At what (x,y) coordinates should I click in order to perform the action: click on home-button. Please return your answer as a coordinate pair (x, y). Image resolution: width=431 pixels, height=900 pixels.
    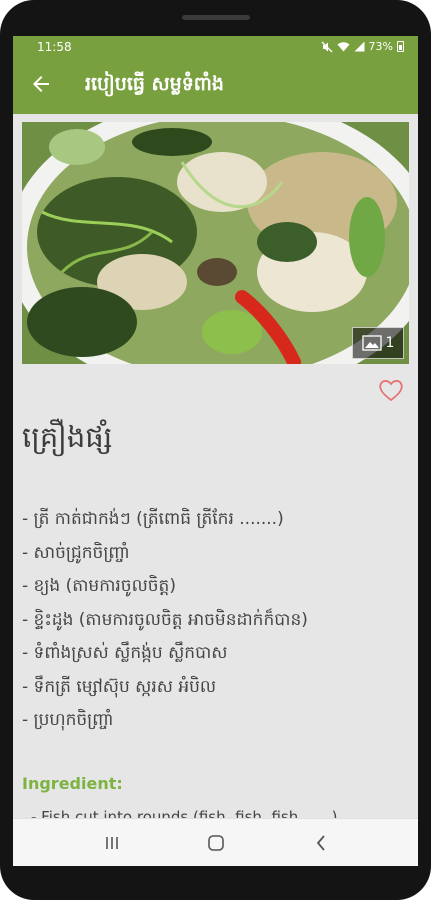
    Looking at the image, I should click on (216, 842).